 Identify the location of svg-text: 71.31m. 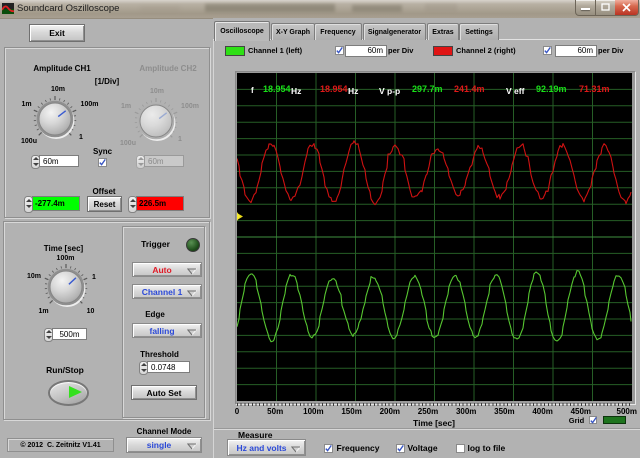
(594, 89).